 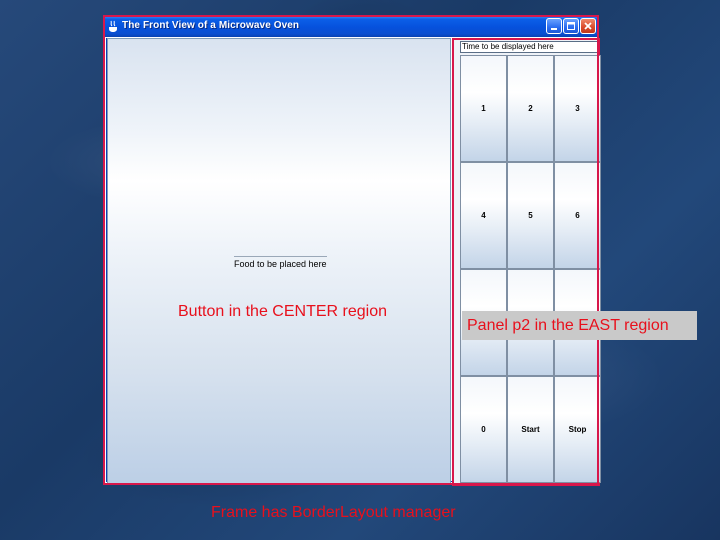 I want to click on key-3: 3, so click(x=577, y=108).